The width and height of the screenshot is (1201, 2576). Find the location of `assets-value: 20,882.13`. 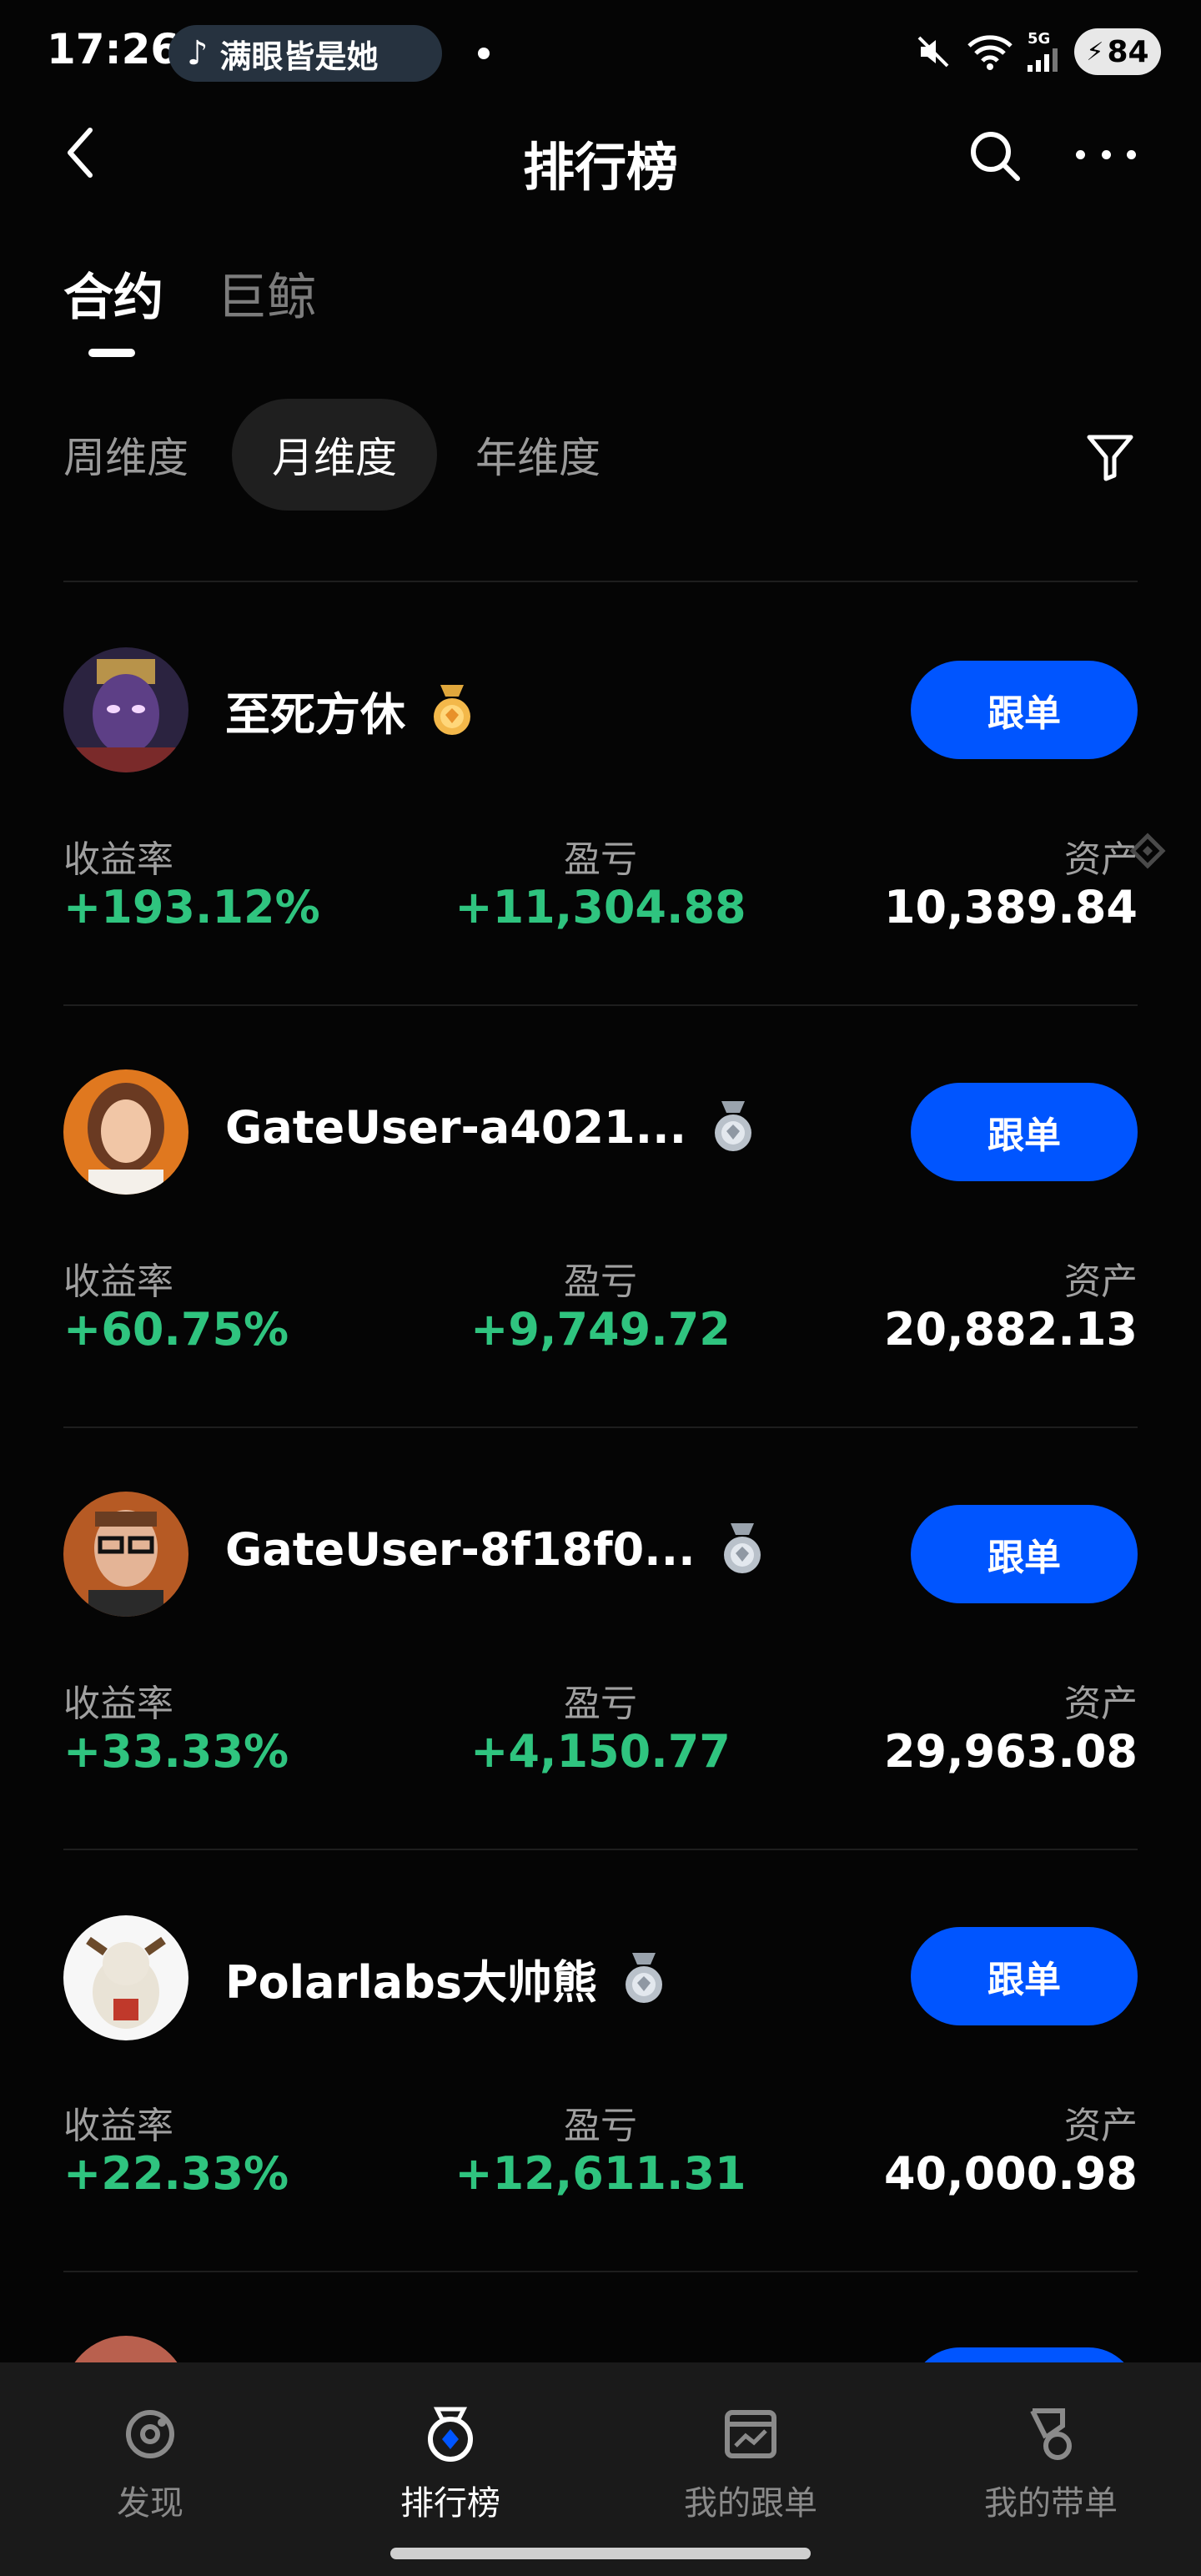

assets-value: 20,882.13 is located at coordinates (1011, 1329).